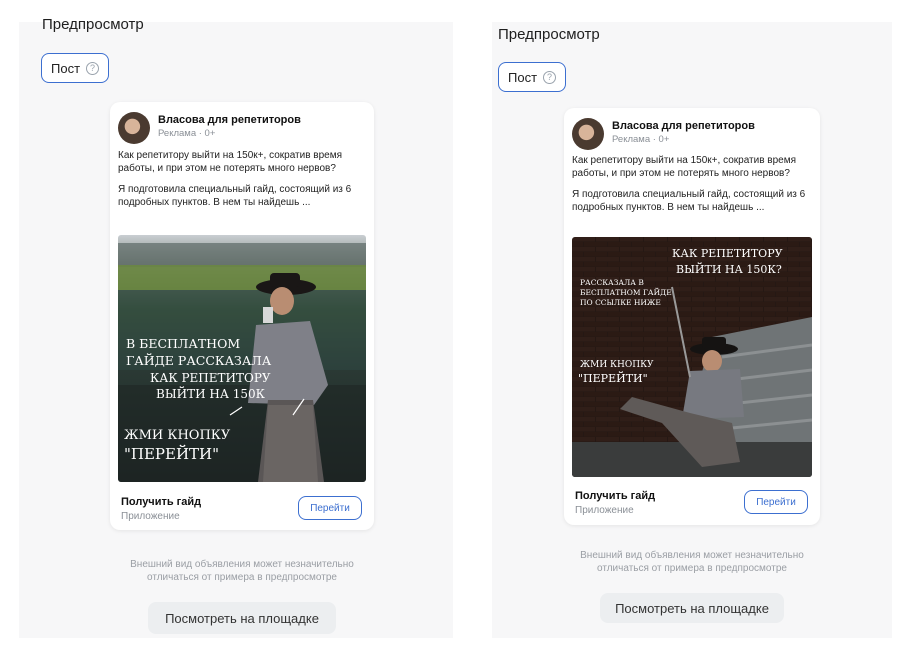 Image resolution: width=903 pixels, height=660 pixels. What do you see at coordinates (612, 282) in the screenshot?
I see `image-text-line-3: РАССКАЗАЛА В` at bounding box center [612, 282].